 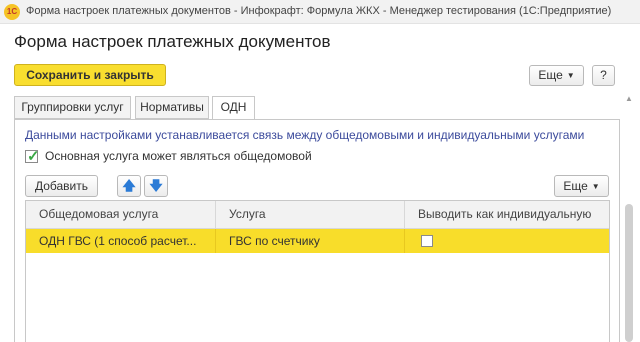 What do you see at coordinates (506, 241) in the screenshot?
I see `cell-show-individual` at bounding box center [506, 241].